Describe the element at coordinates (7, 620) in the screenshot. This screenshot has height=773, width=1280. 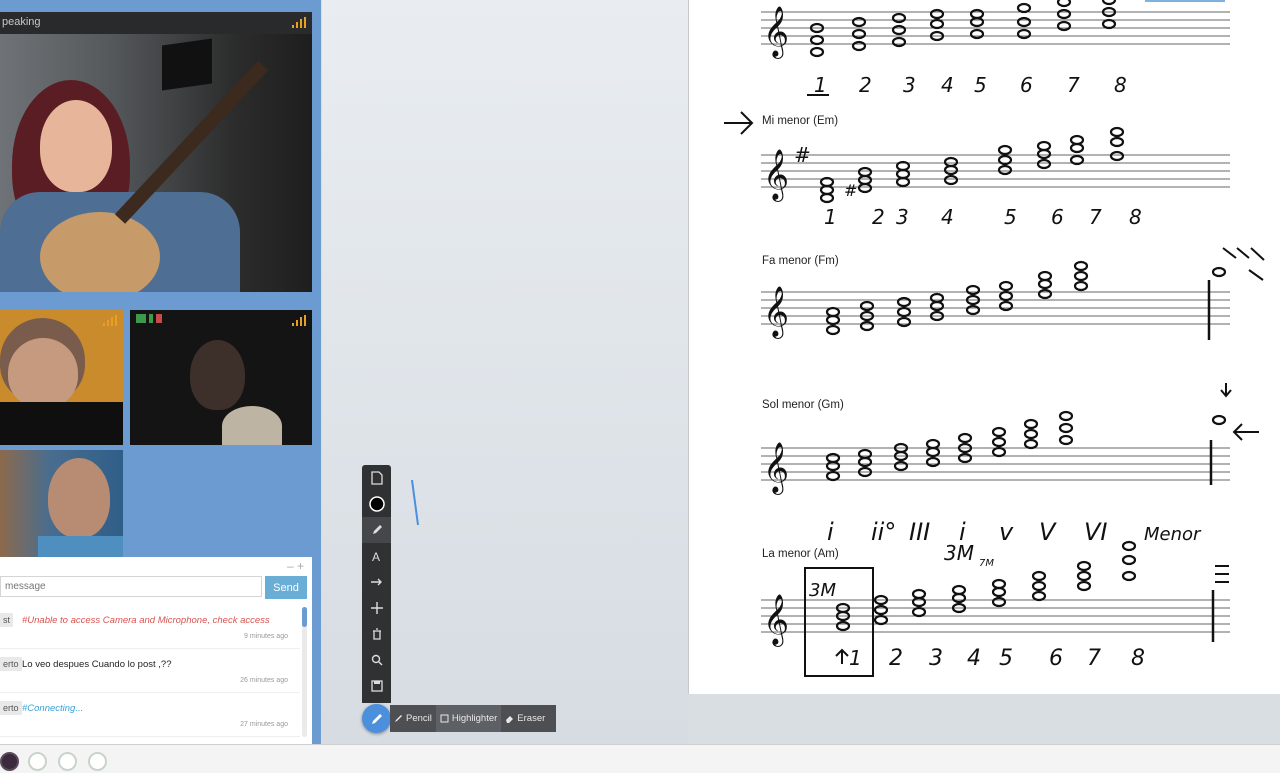
I see `message-sender: st` at that location.